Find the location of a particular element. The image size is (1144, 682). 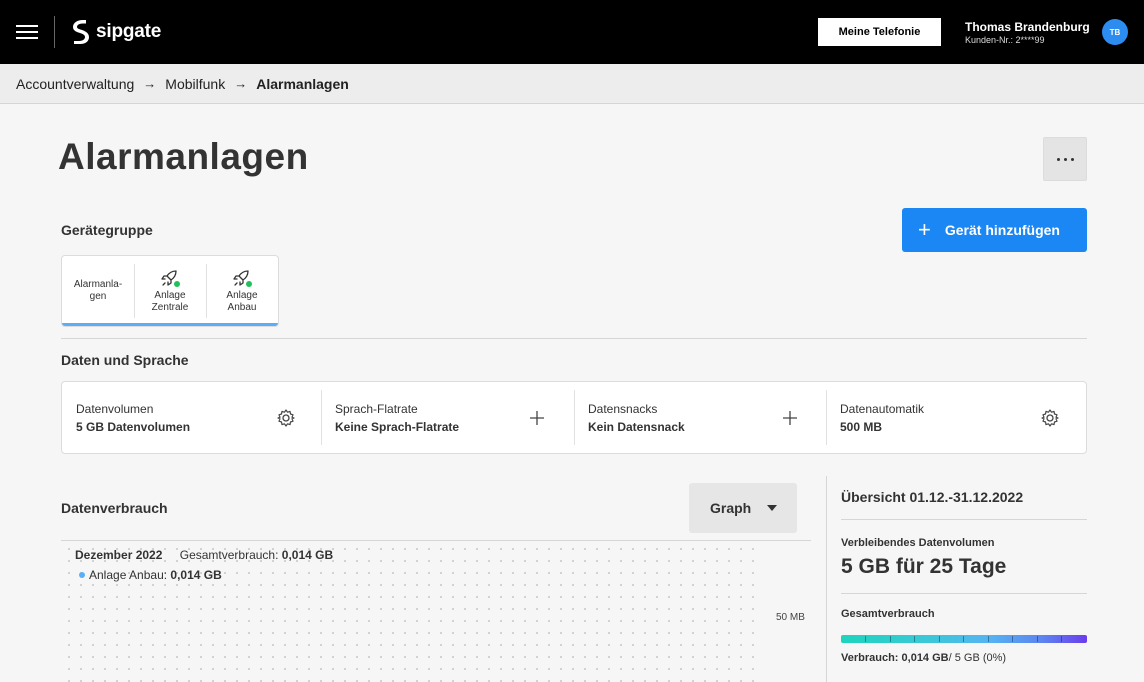

breadcrumb-item-mobilfunk: Mobilfunk is located at coordinates (195, 84).